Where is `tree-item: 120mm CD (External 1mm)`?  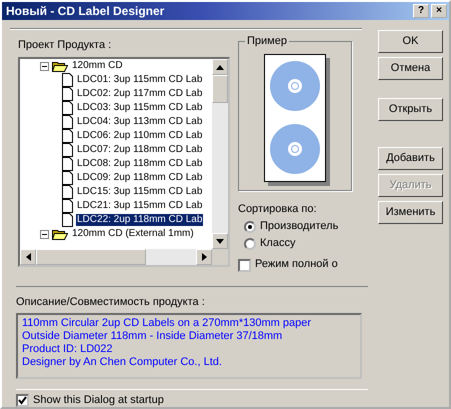 tree-item: 120mm CD (External 1mm) is located at coordinates (133, 234).